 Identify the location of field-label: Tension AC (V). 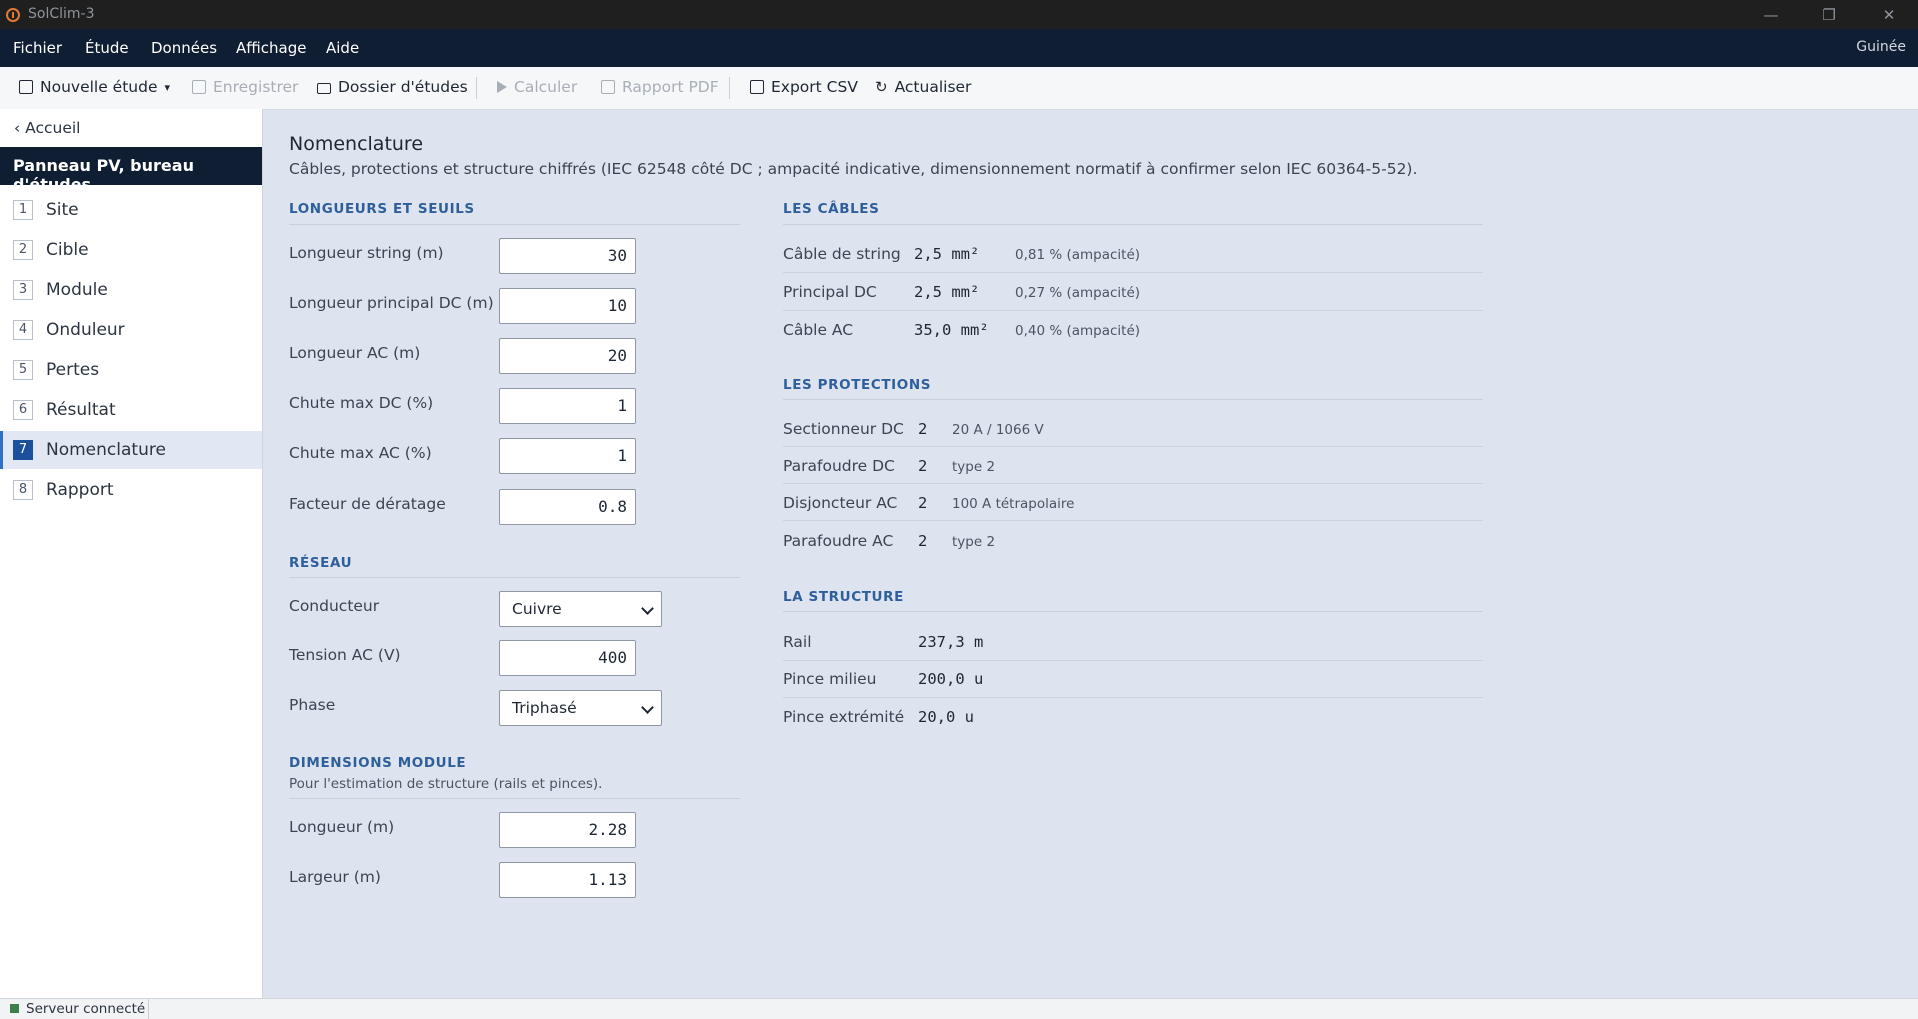
(345, 655).